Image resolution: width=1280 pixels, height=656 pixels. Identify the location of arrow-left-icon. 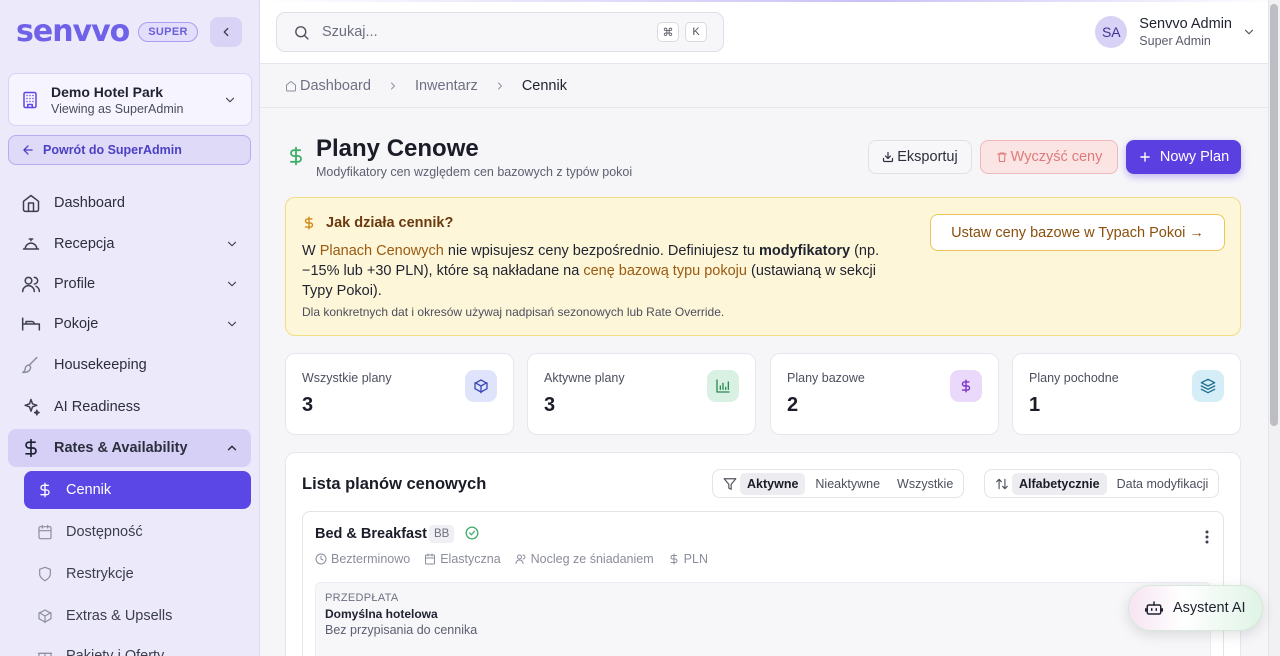
(28, 150).